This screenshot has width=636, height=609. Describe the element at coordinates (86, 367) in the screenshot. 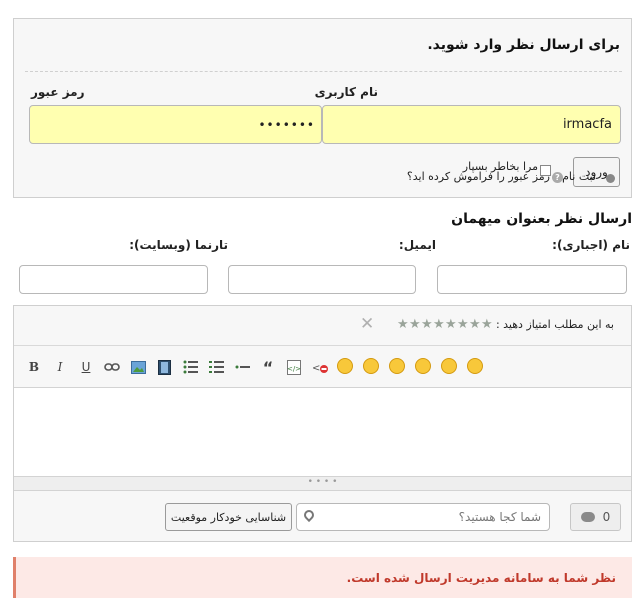

I see `underline-icon: U` at that location.